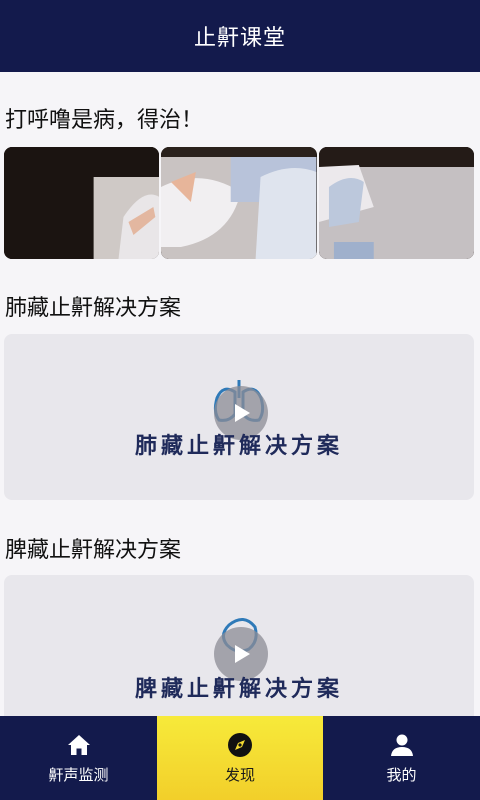  Describe the element at coordinates (78, 744) in the screenshot. I see `home-icon` at that location.